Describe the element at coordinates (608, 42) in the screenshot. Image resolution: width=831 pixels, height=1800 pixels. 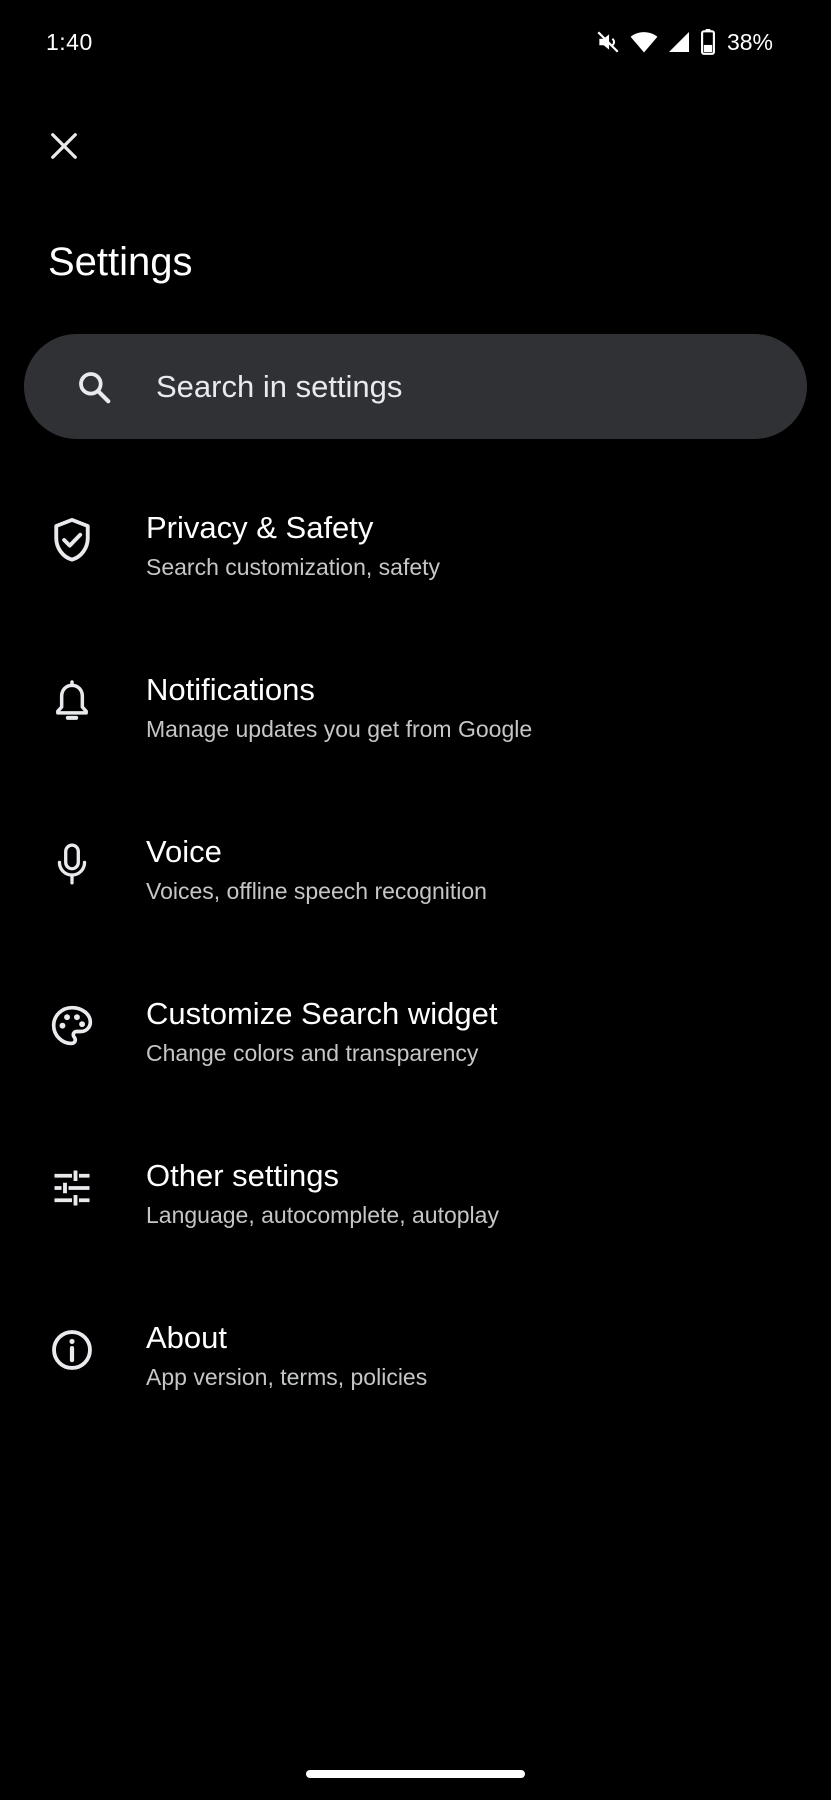
I see `mute-icon` at that location.